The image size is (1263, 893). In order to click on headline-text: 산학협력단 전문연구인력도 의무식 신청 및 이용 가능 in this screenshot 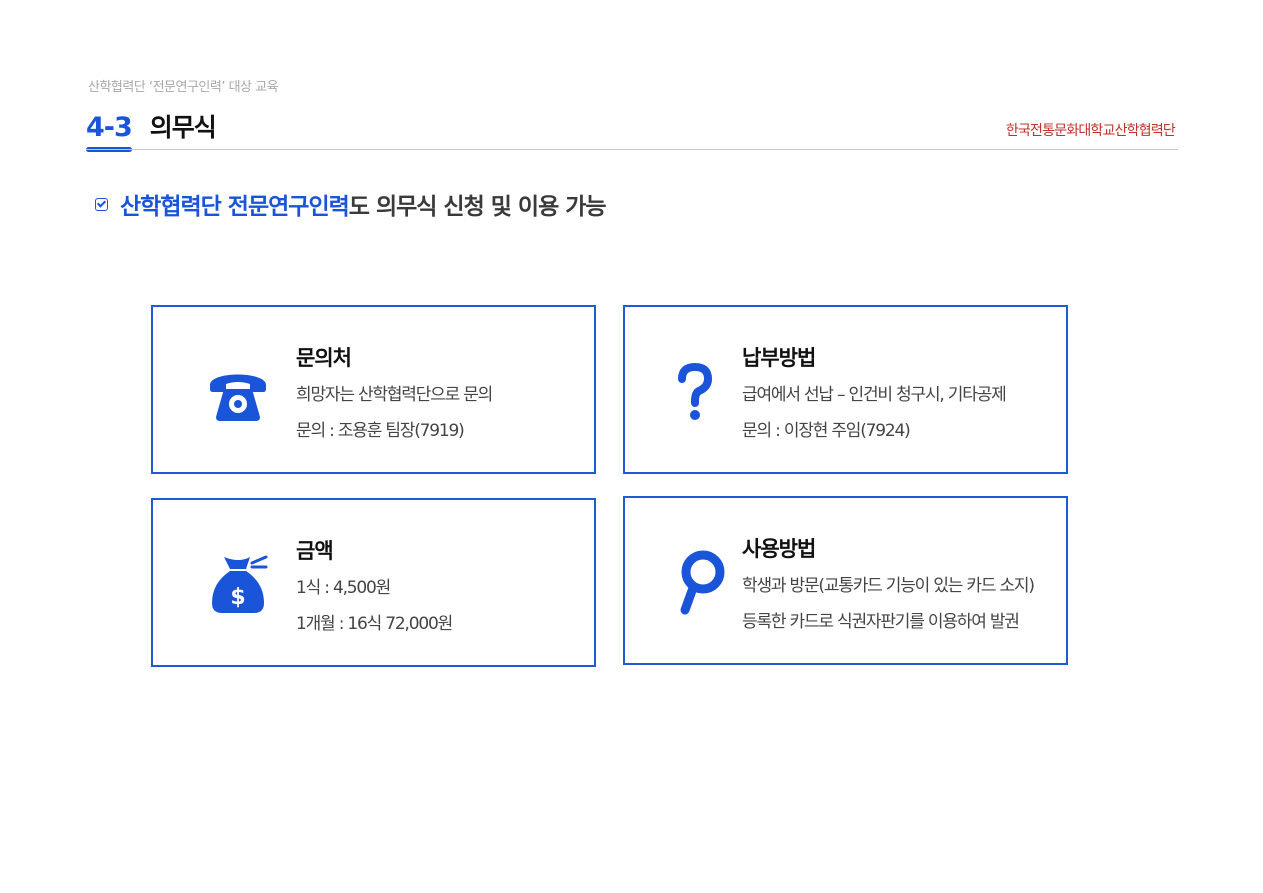, I will do `click(363, 204)`.